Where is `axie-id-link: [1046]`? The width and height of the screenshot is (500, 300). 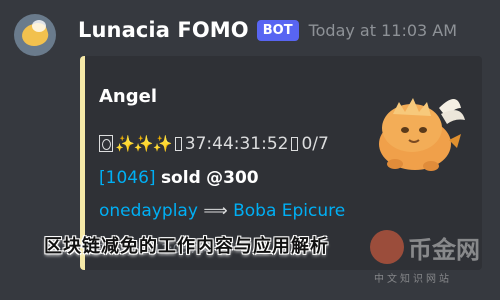 axie-id-link: [1046] is located at coordinates (127, 178).